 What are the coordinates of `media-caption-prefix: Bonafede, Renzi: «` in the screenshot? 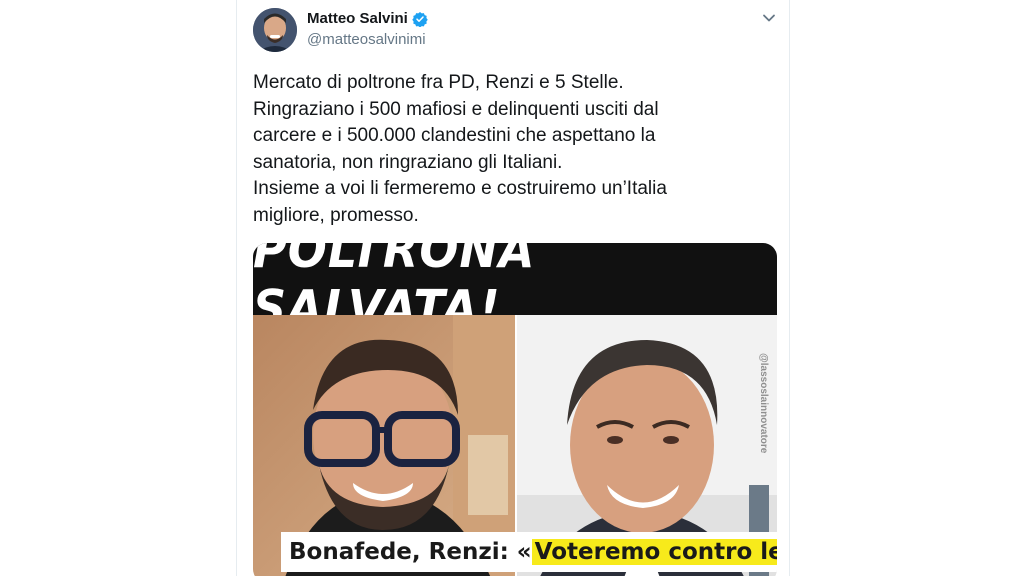 It's located at (410, 552).